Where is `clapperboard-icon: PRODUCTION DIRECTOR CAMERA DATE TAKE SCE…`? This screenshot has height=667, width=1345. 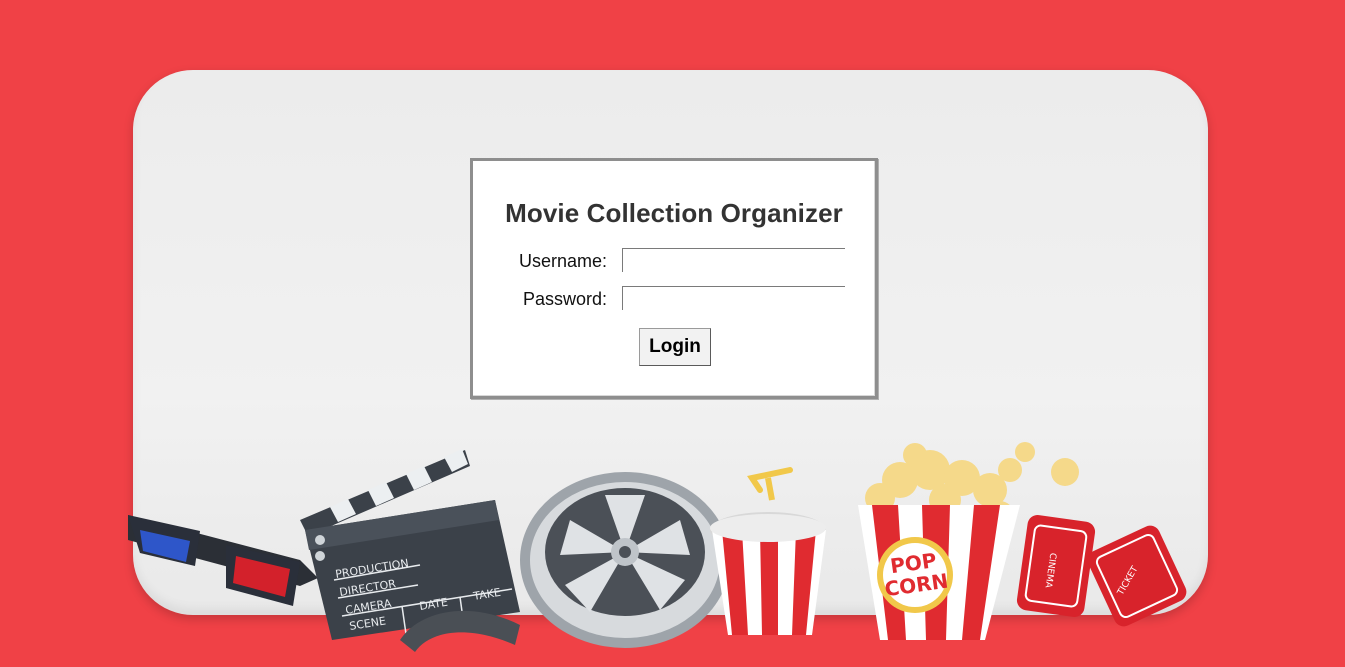
clapperboard-icon: PRODUCTION DIRECTOR CAMERA DATE TAKE SCE… is located at coordinates (410, 544).